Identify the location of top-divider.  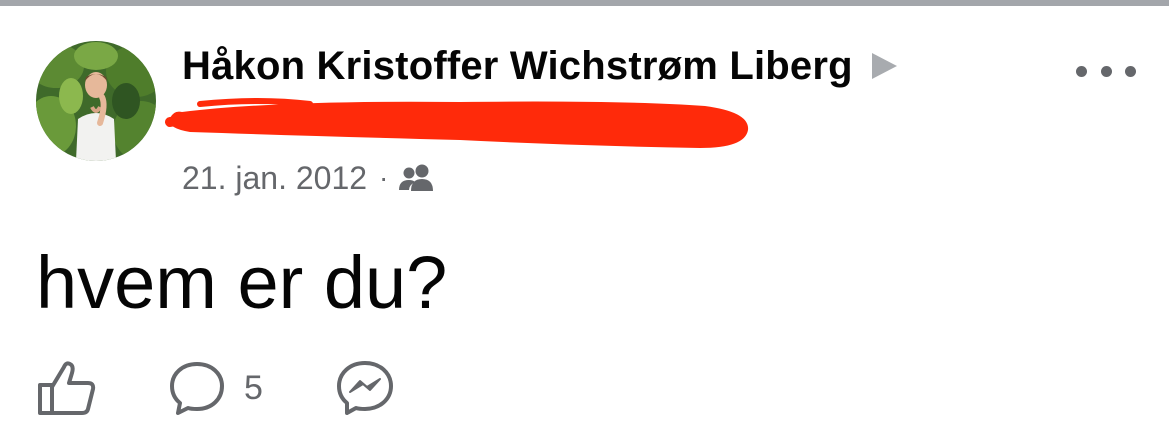
(584, 3).